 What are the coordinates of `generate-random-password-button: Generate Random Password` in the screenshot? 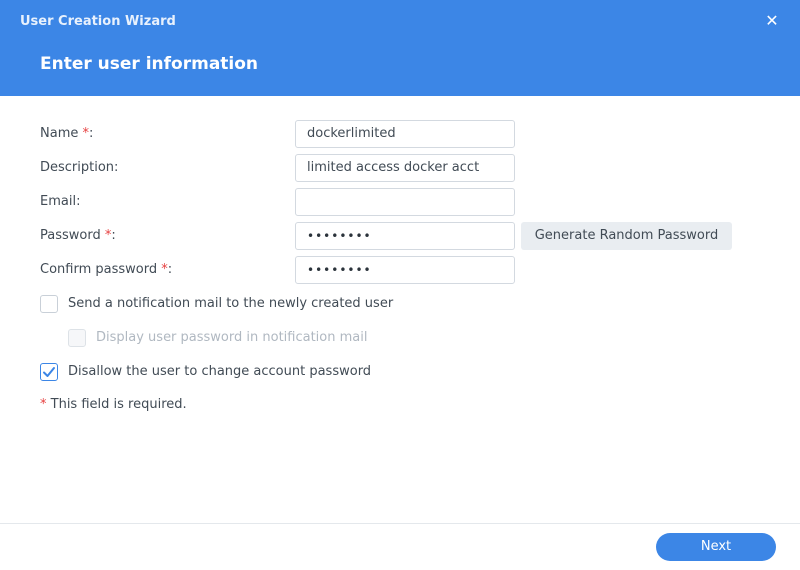 It's located at (626, 236).